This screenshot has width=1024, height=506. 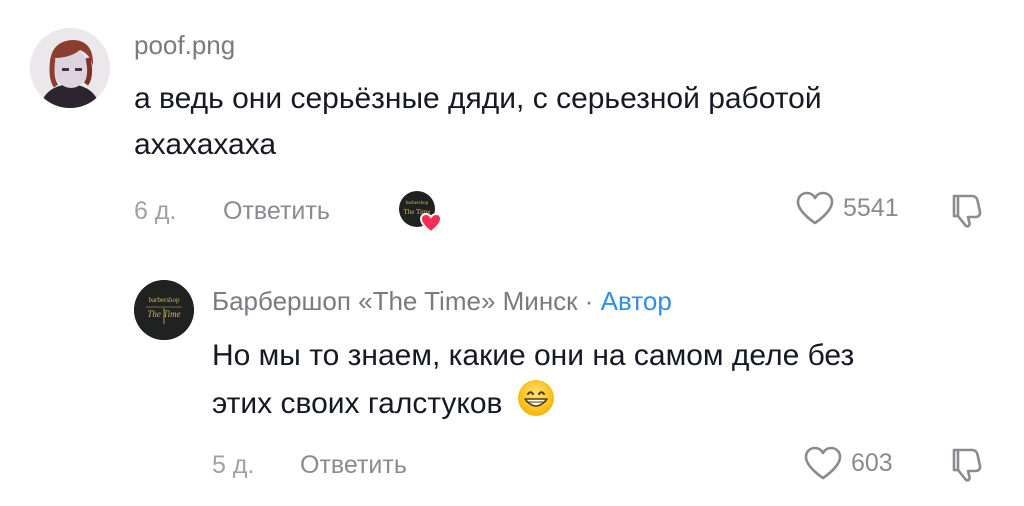 I want to click on creator-liked-badge: barbershop The Time, so click(x=420, y=212).